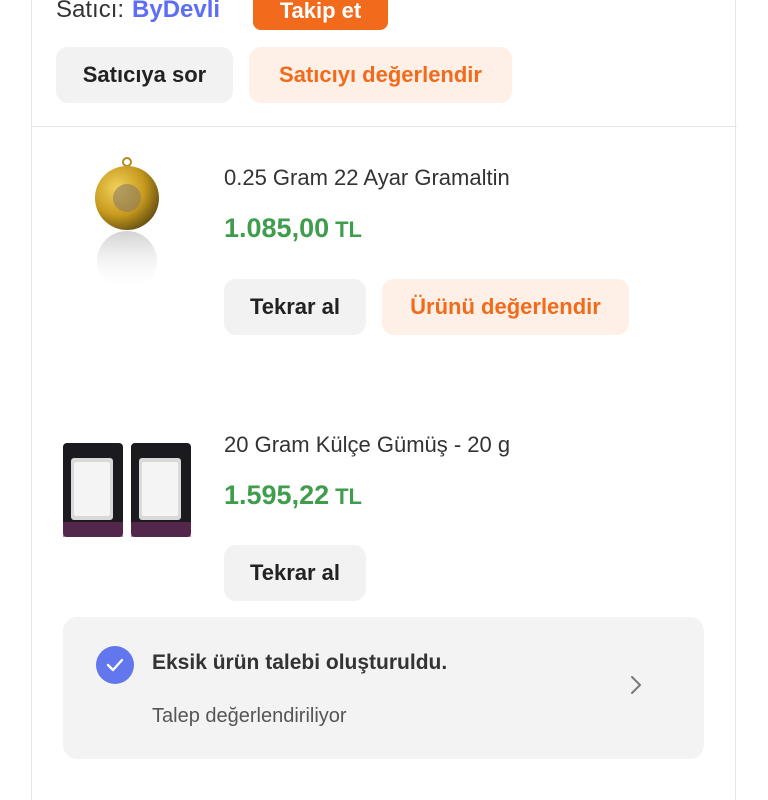 This screenshot has height=800, width=768. Describe the element at coordinates (505, 307) in the screenshot. I see `rate-product-button: Ürünü değerlendir` at that location.